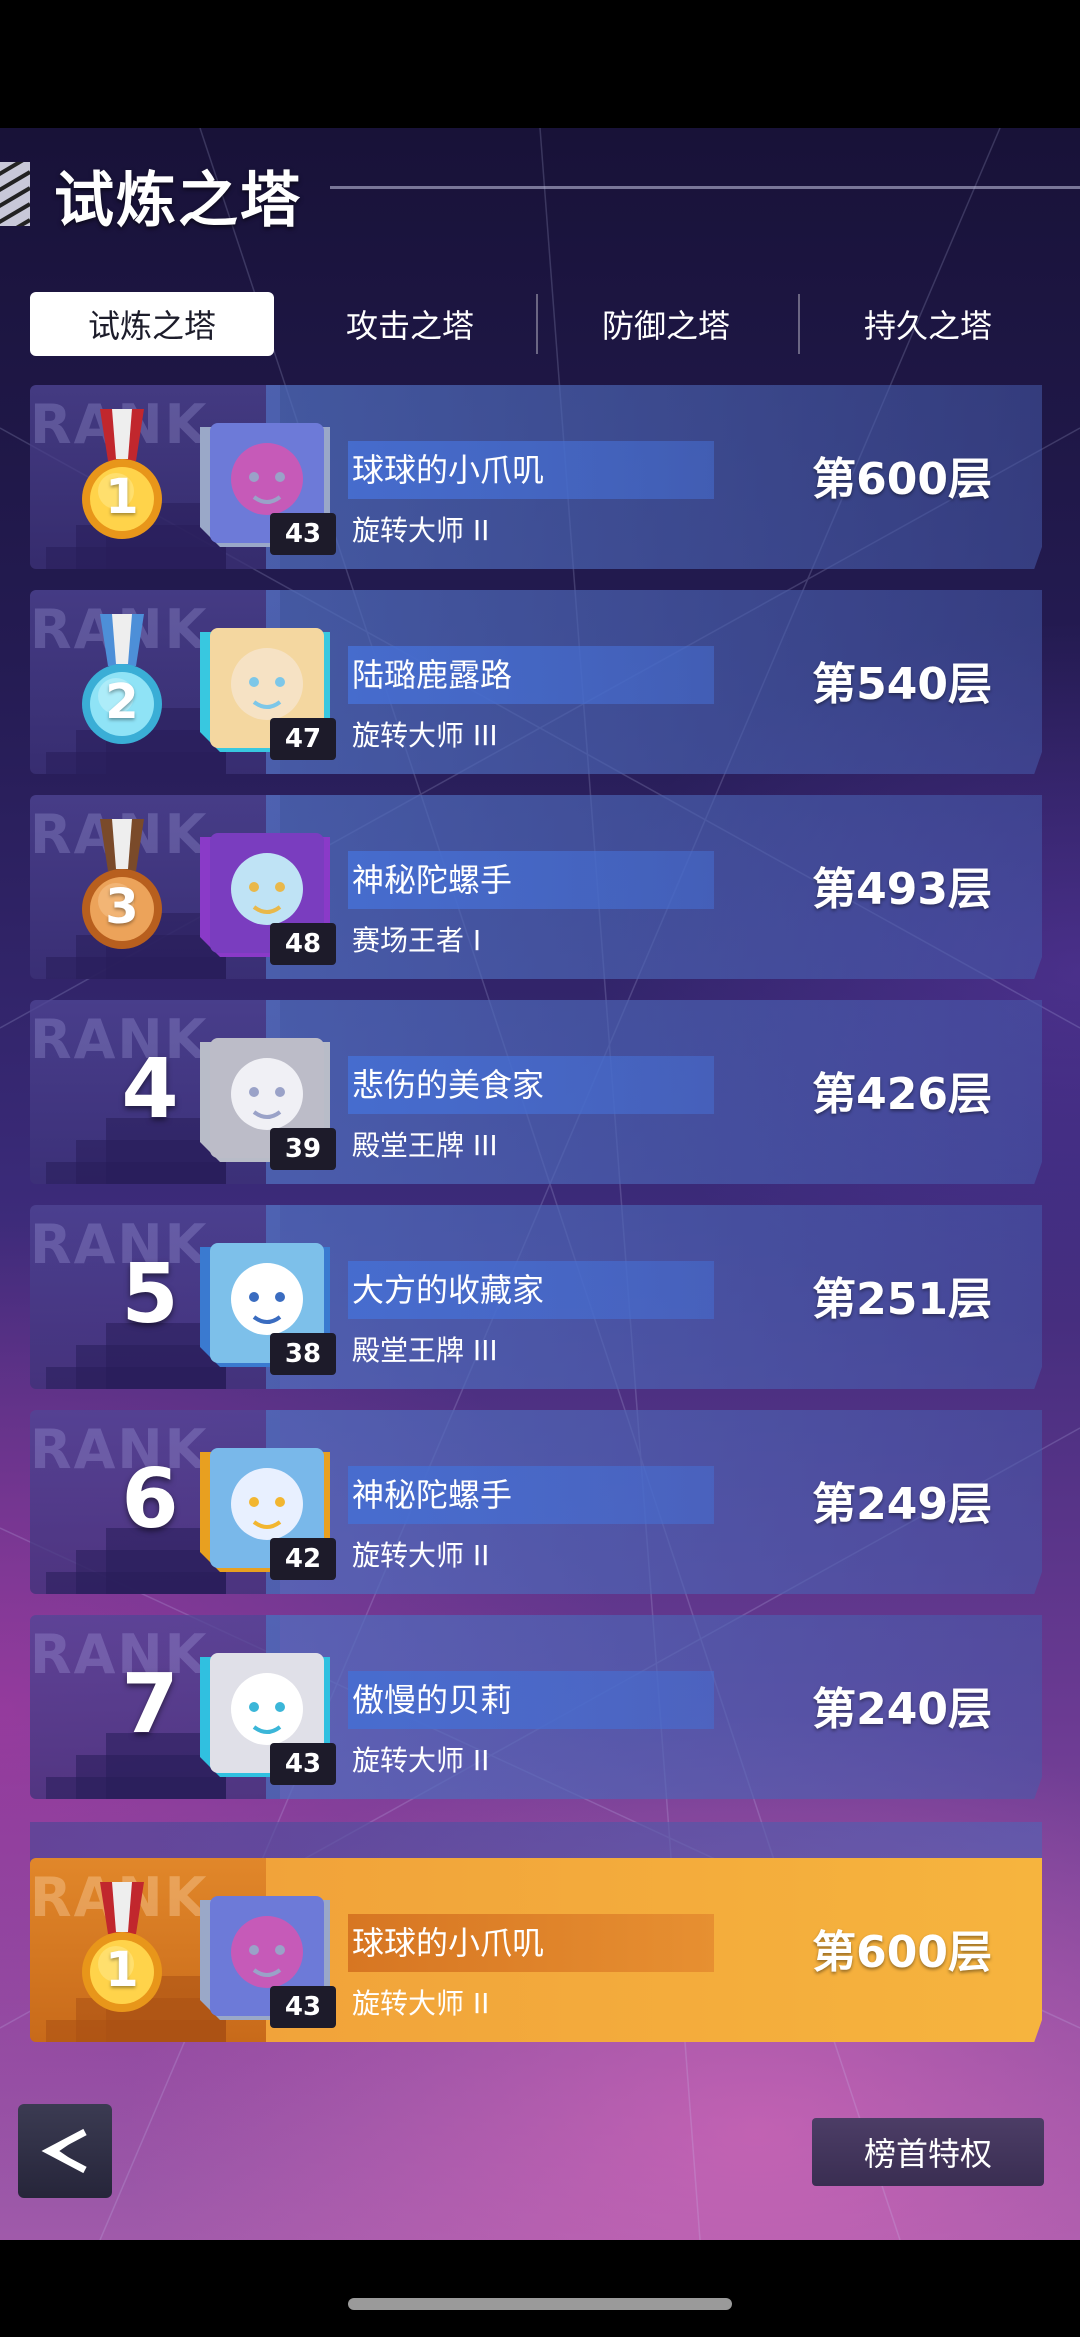 Image resolution: width=1080 pixels, height=2337 pixels. What do you see at coordinates (432, 1700) in the screenshot?
I see `player-name: 傲慢的贝莉` at bounding box center [432, 1700].